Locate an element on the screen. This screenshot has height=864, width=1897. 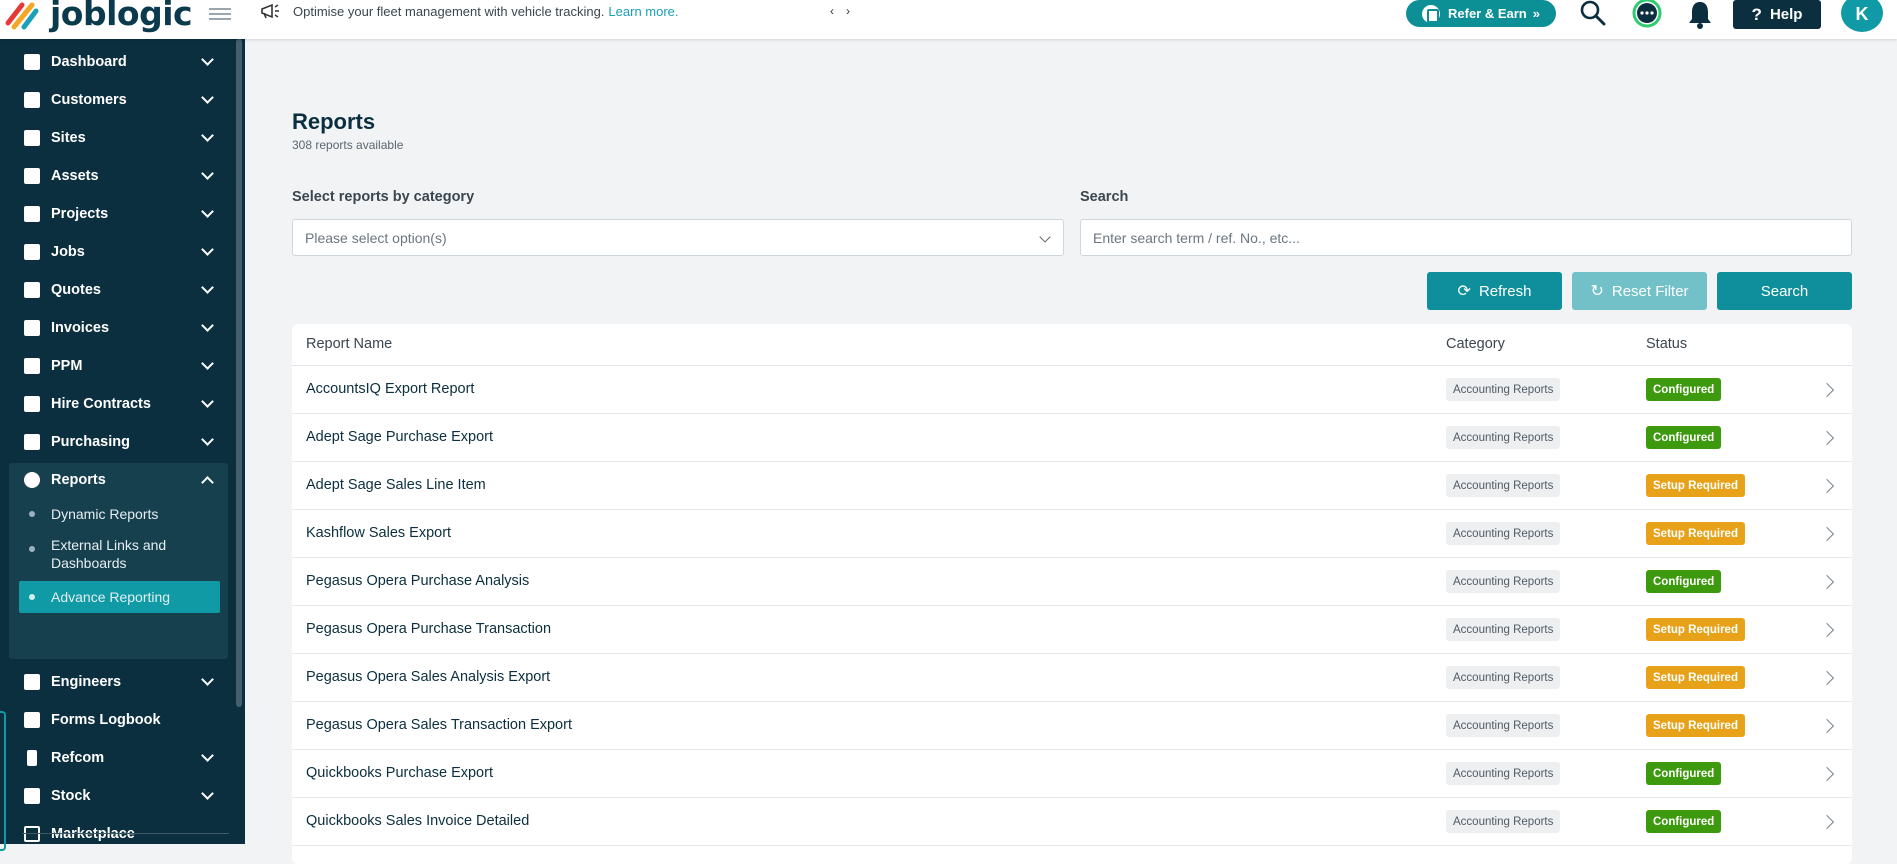
report-name-link: Quickbooks Sales Invoice Detailed is located at coordinates (417, 821).